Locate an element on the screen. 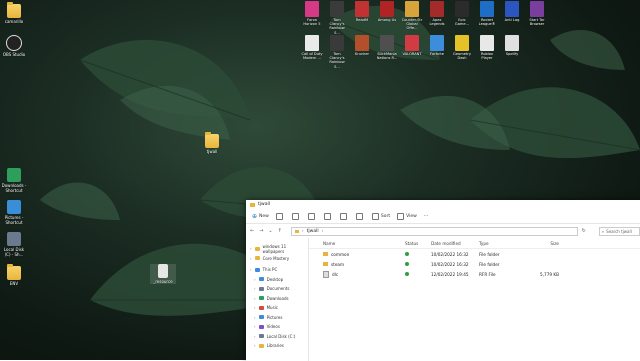 The image size is (640, 361). nav-item: › Videos is located at coordinates (277, 327).